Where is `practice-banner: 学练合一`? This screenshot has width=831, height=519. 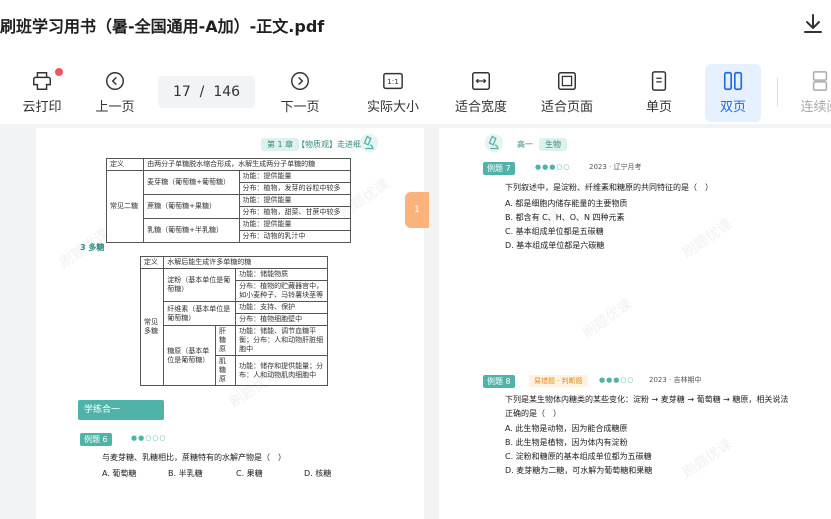 practice-banner: 学练合一 is located at coordinates (121, 410).